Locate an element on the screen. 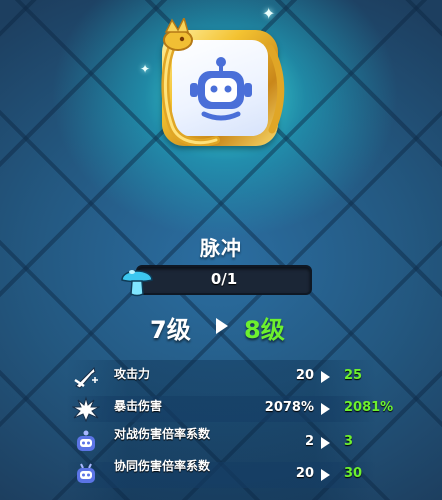 Image resolution: width=442 pixels, height=500 pixels. stat-next-value: 25 is located at coordinates (353, 375).